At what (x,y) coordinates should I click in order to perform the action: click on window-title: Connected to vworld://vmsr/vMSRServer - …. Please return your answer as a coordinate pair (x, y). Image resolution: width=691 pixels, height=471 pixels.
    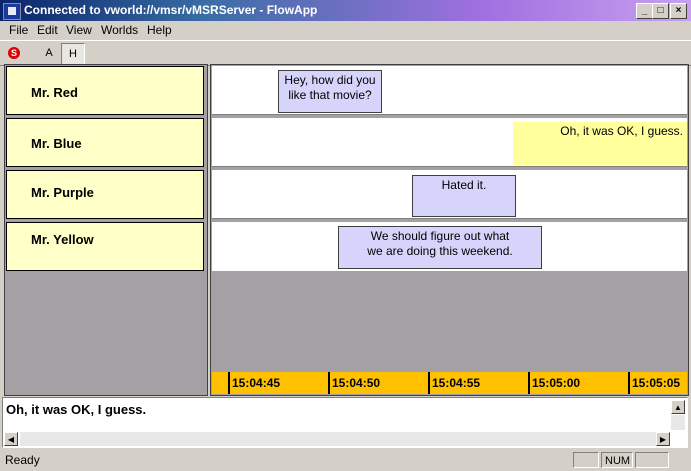
    Looking at the image, I should click on (171, 10).